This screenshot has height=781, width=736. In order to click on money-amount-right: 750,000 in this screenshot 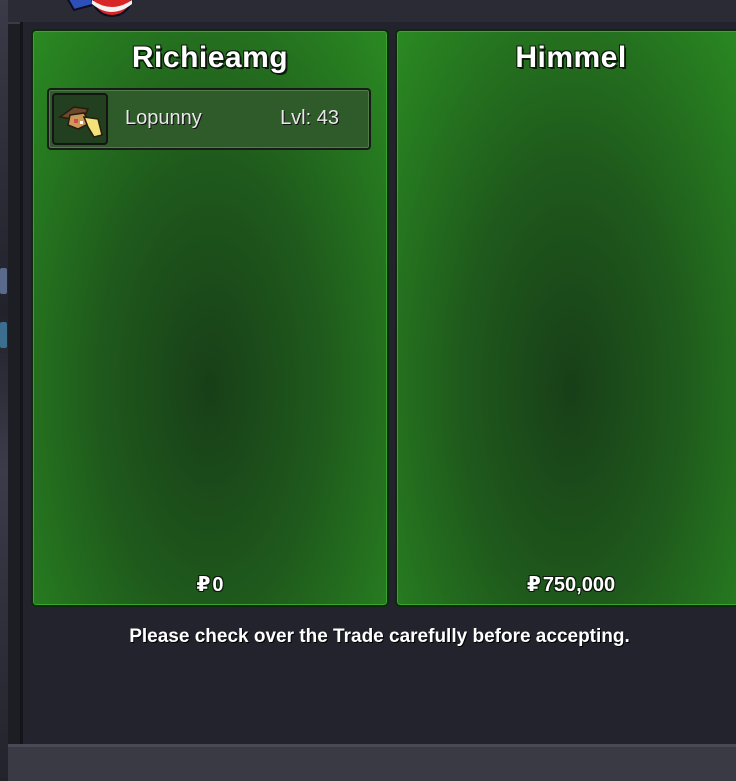, I will do `click(579, 585)`.